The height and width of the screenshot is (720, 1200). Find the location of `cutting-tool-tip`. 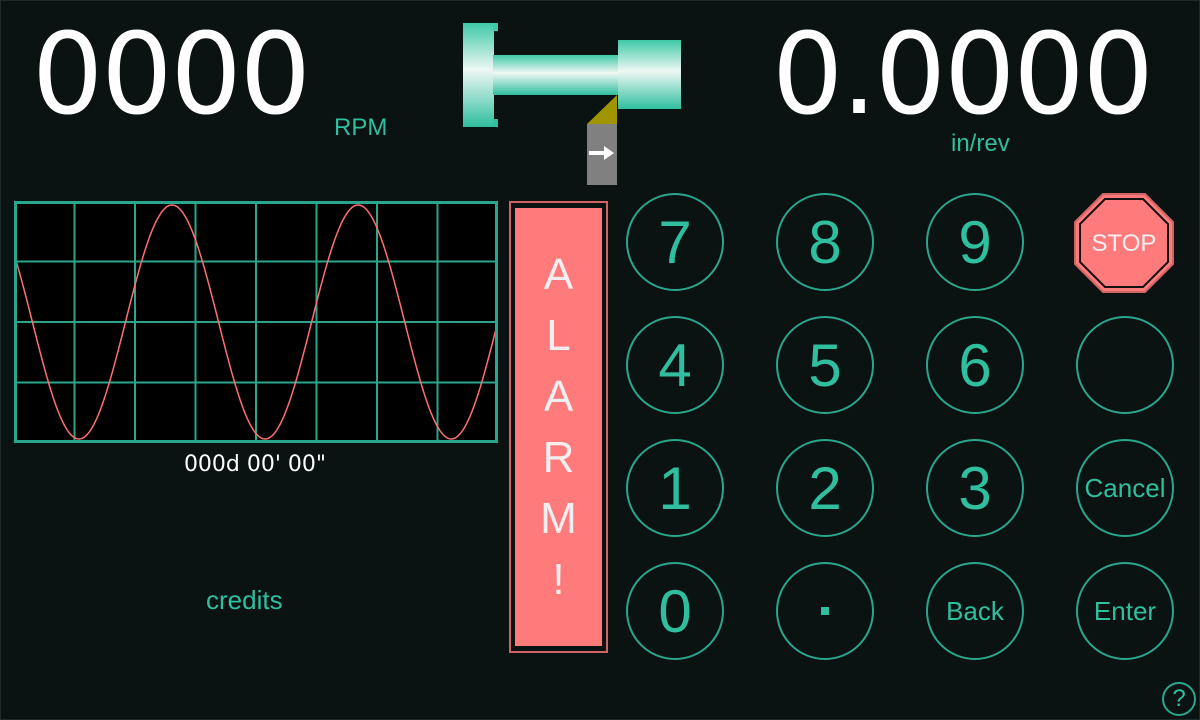

cutting-tool-tip is located at coordinates (602, 109).